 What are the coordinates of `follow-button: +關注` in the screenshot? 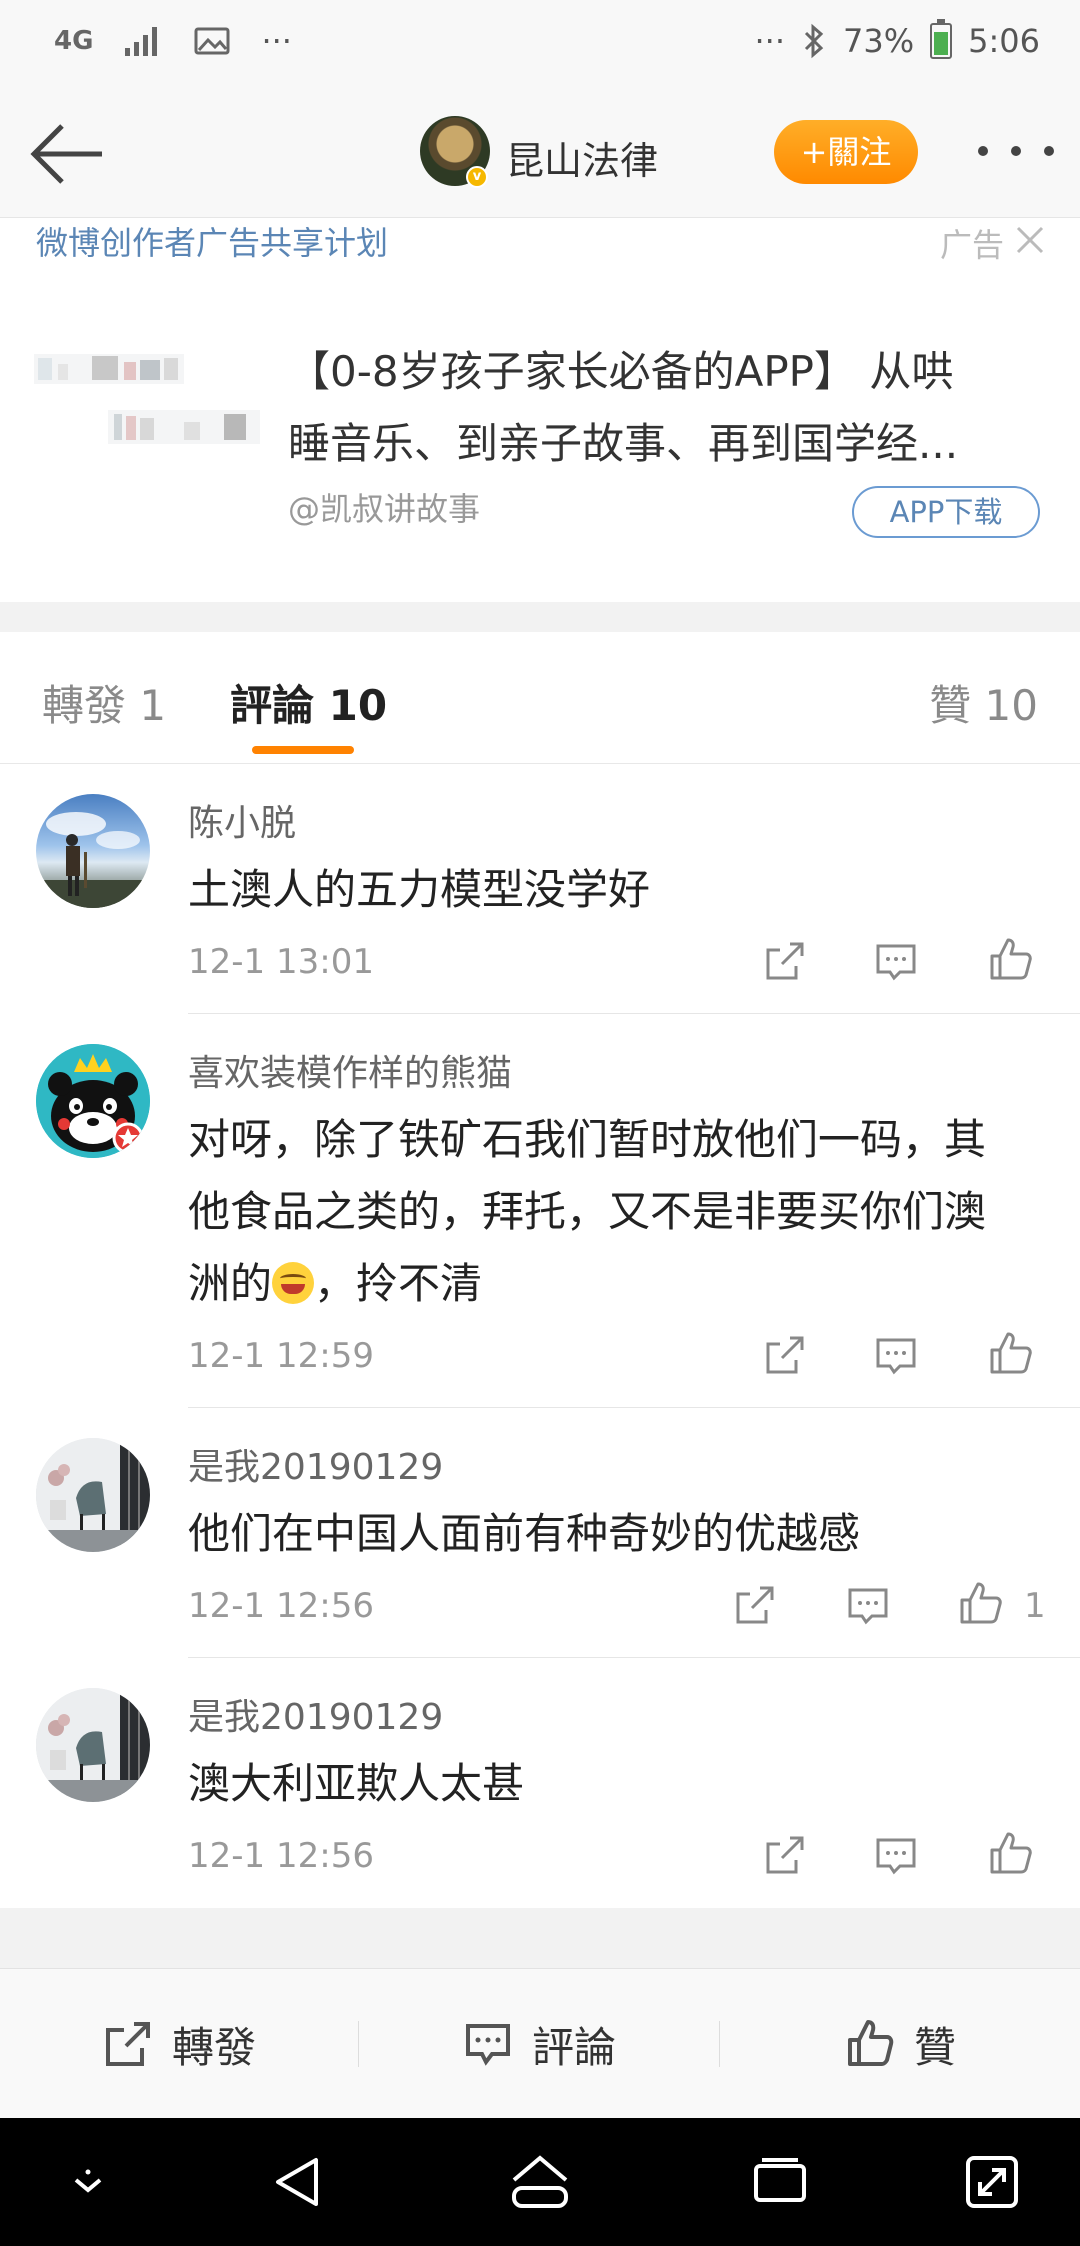 It's located at (846, 152).